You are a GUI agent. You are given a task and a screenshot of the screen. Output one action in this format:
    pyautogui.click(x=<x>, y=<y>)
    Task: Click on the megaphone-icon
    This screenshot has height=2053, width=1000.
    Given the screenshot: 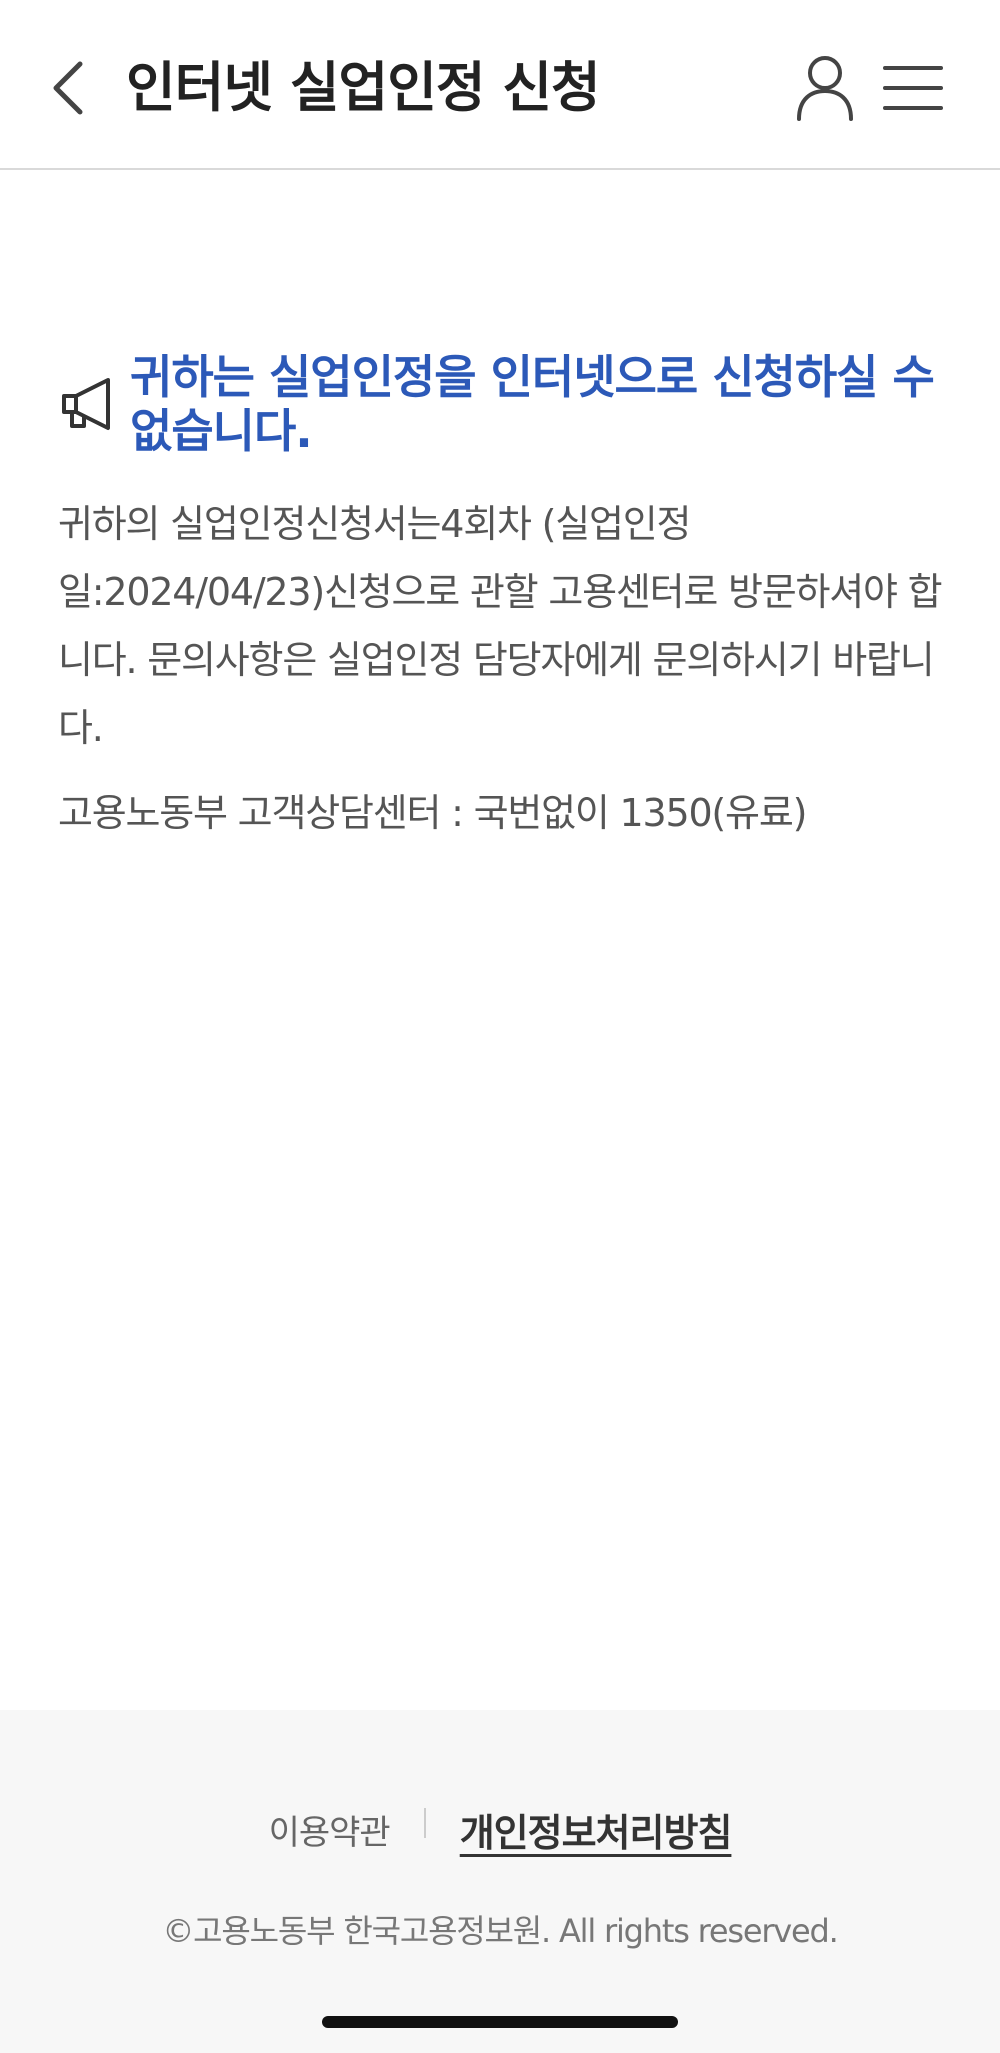 What is the action you would take?
    pyautogui.click(x=86, y=404)
    